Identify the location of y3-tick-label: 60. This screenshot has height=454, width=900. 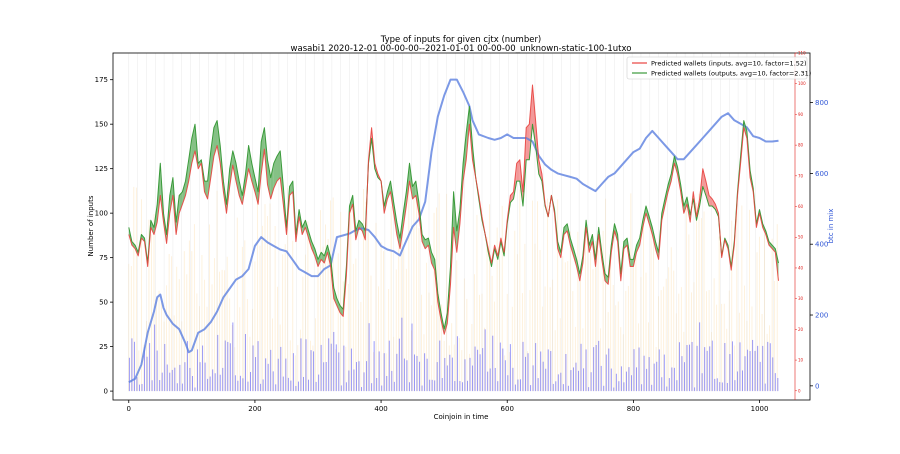
(801, 206).